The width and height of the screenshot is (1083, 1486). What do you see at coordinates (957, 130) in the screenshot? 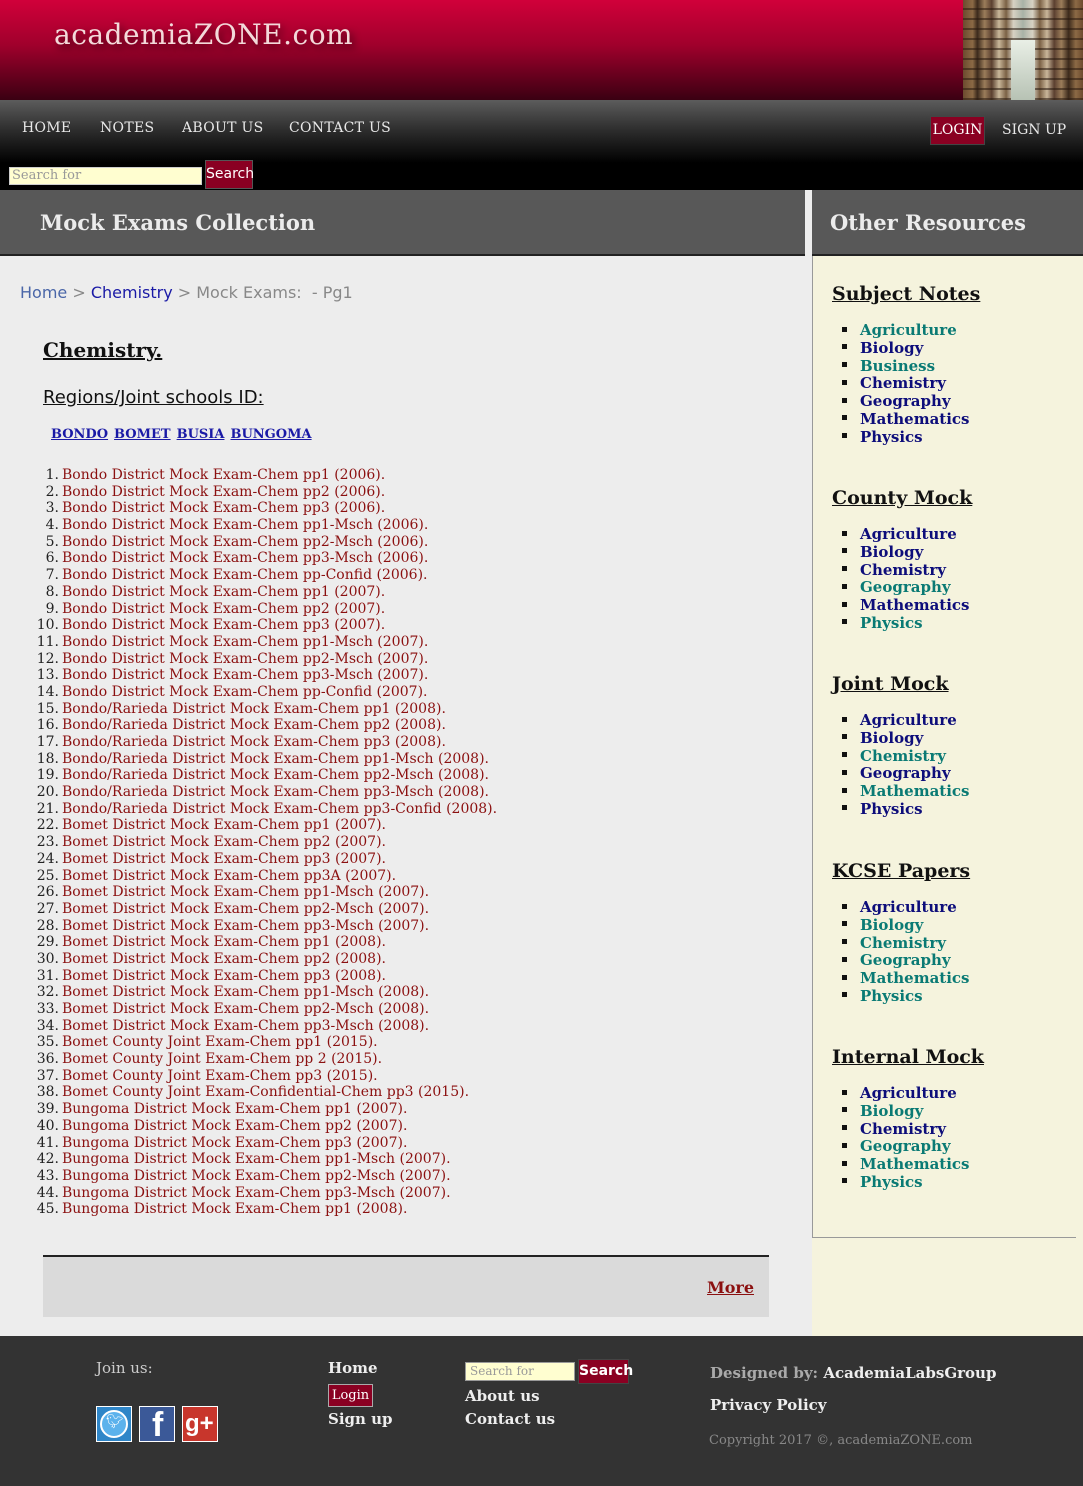
I see `login-button: LOGIN` at bounding box center [957, 130].